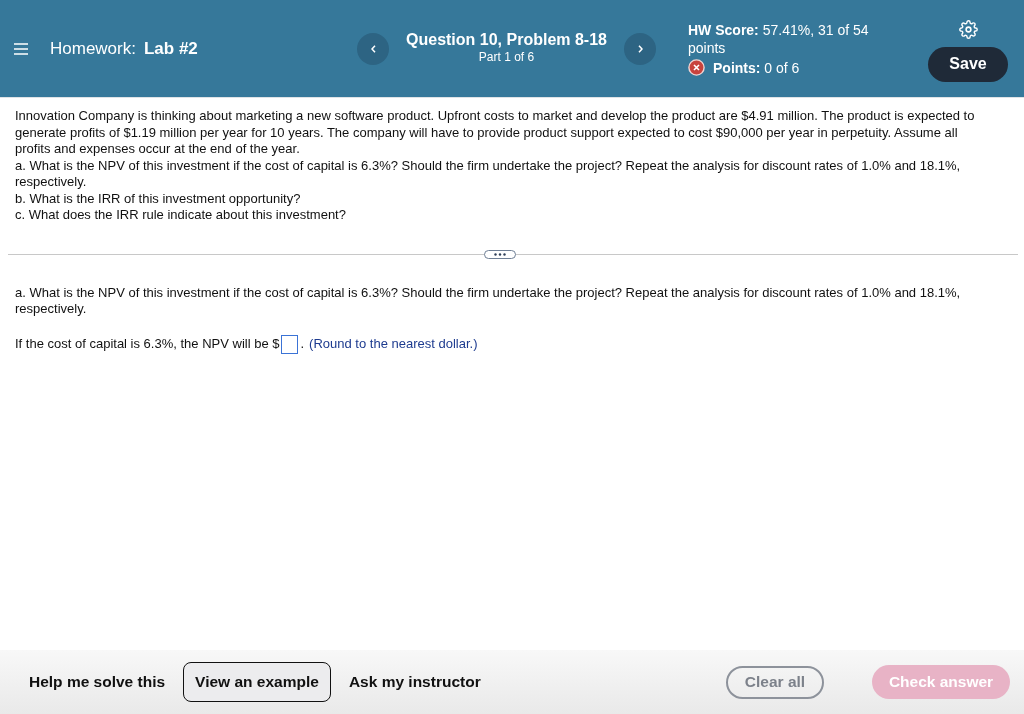  I want to click on answer-prefix: If the cost of capital is 6.3%, the NPV will be $, so click(147, 344).